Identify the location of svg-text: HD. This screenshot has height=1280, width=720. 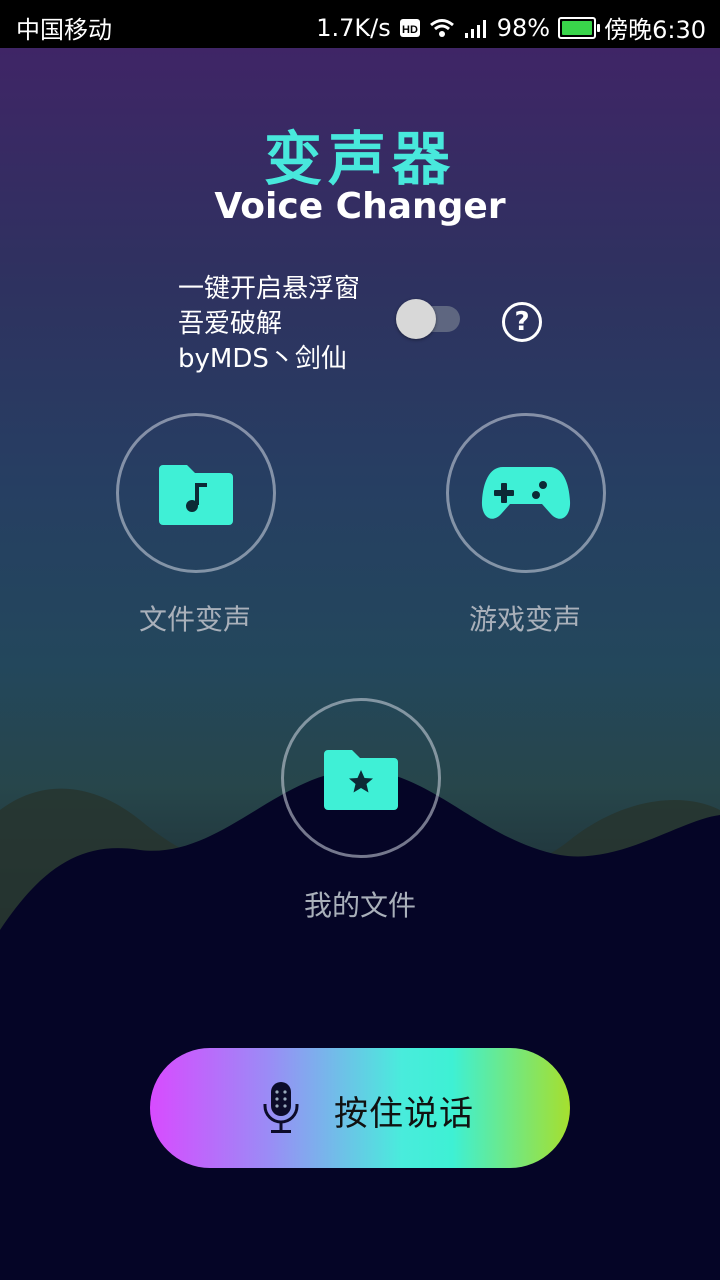
(410, 30).